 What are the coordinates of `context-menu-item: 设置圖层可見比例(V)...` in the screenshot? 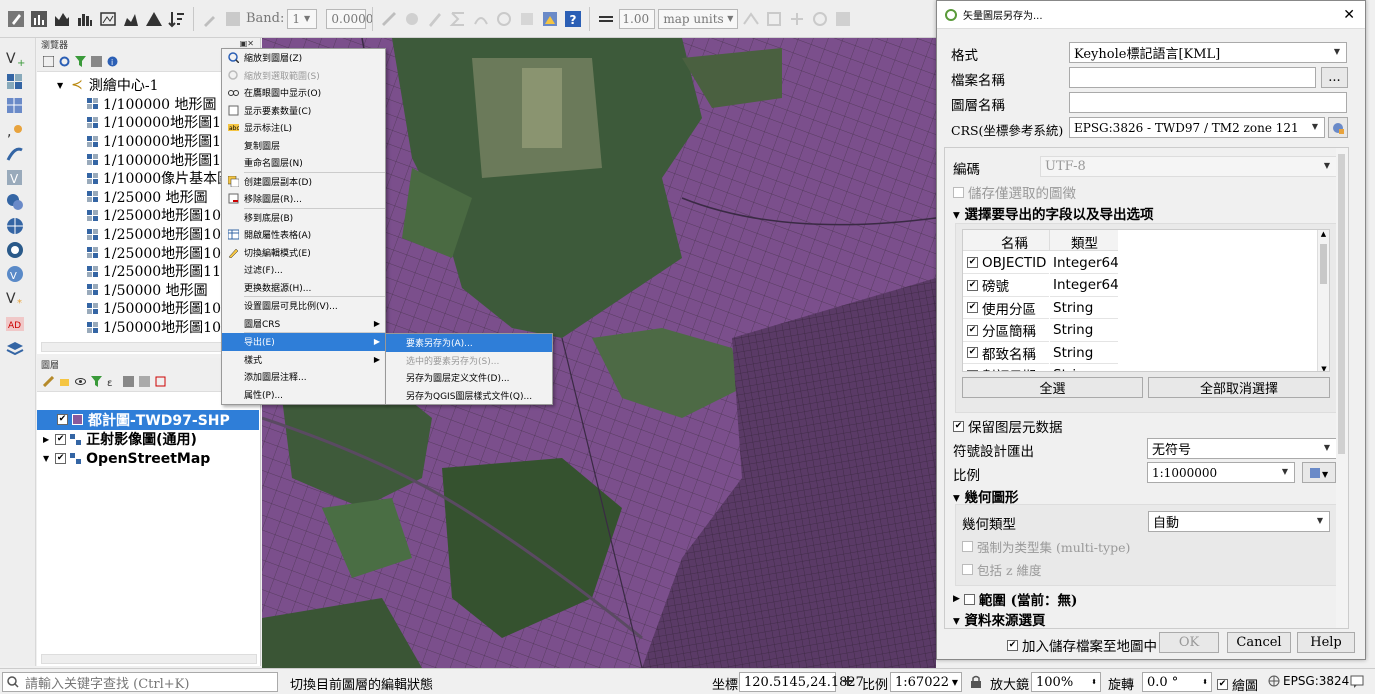 It's located at (303, 306).